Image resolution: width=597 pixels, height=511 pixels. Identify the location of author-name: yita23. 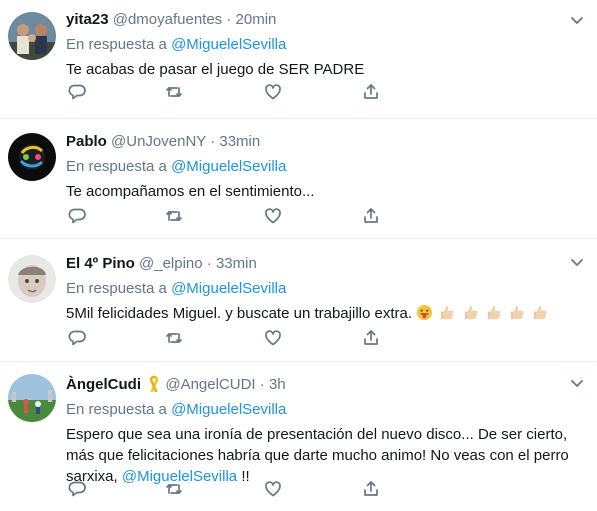
(87, 19).